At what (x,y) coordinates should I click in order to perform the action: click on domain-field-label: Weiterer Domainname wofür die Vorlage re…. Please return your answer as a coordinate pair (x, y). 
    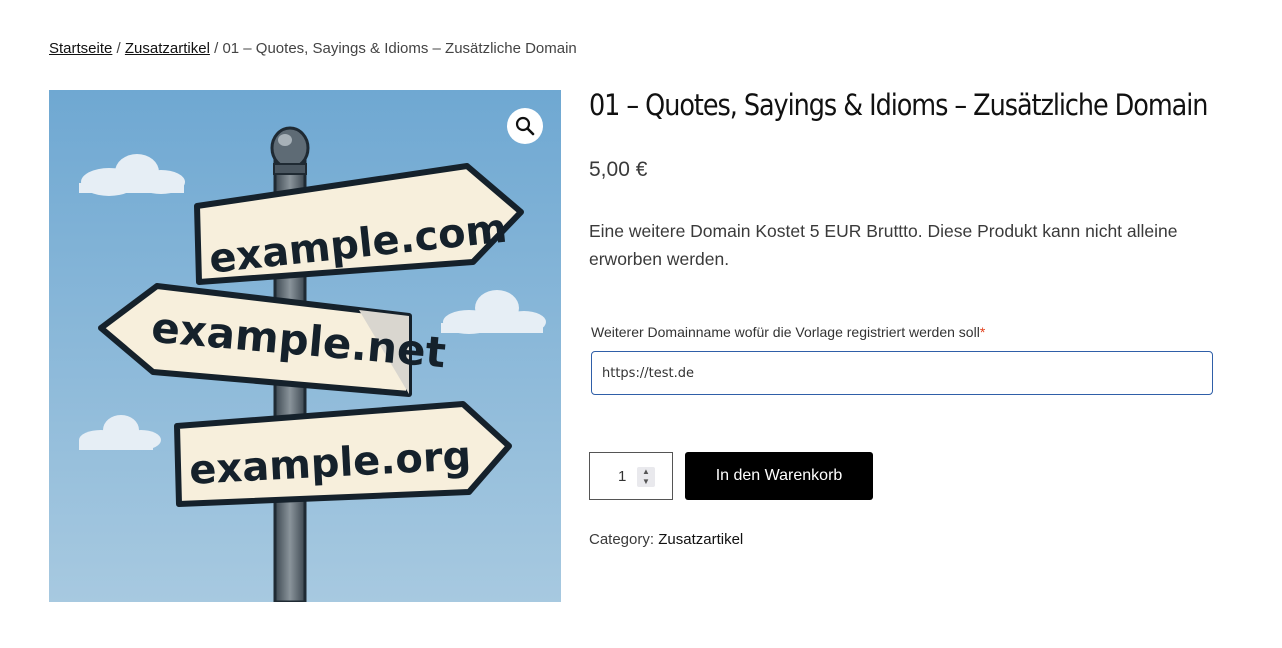
    Looking at the image, I should click on (788, 332).